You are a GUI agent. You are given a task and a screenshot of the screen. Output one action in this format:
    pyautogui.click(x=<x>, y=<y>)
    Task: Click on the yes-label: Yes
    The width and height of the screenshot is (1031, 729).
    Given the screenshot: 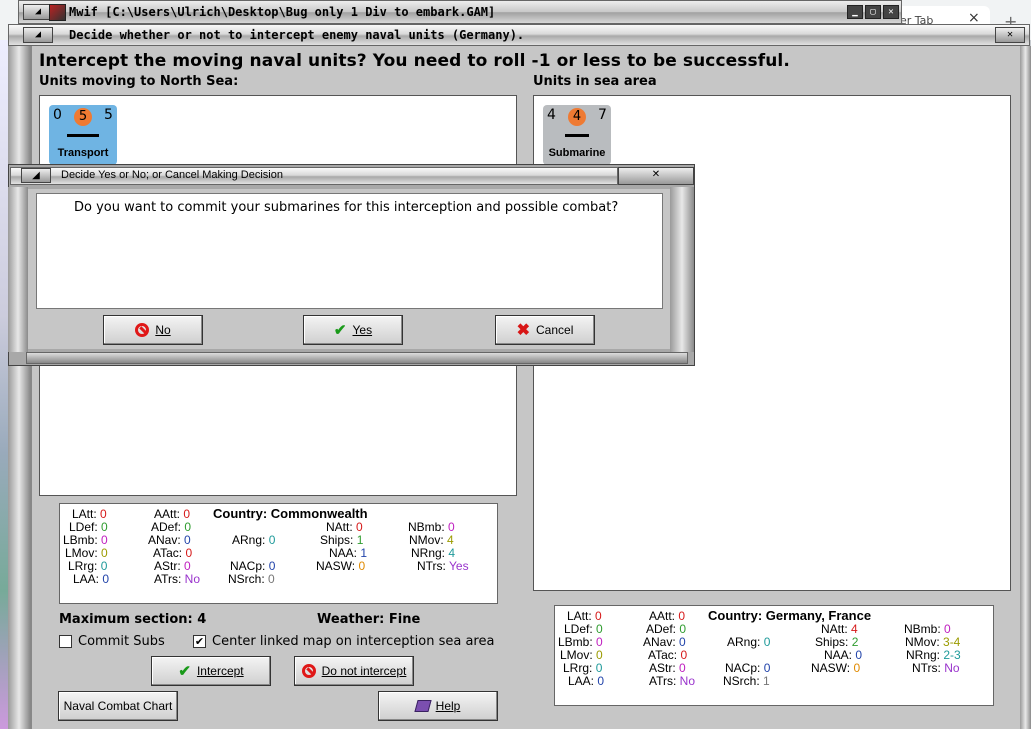 What is the action you would take?
    pyautogui.click(x=362, y=330)
    